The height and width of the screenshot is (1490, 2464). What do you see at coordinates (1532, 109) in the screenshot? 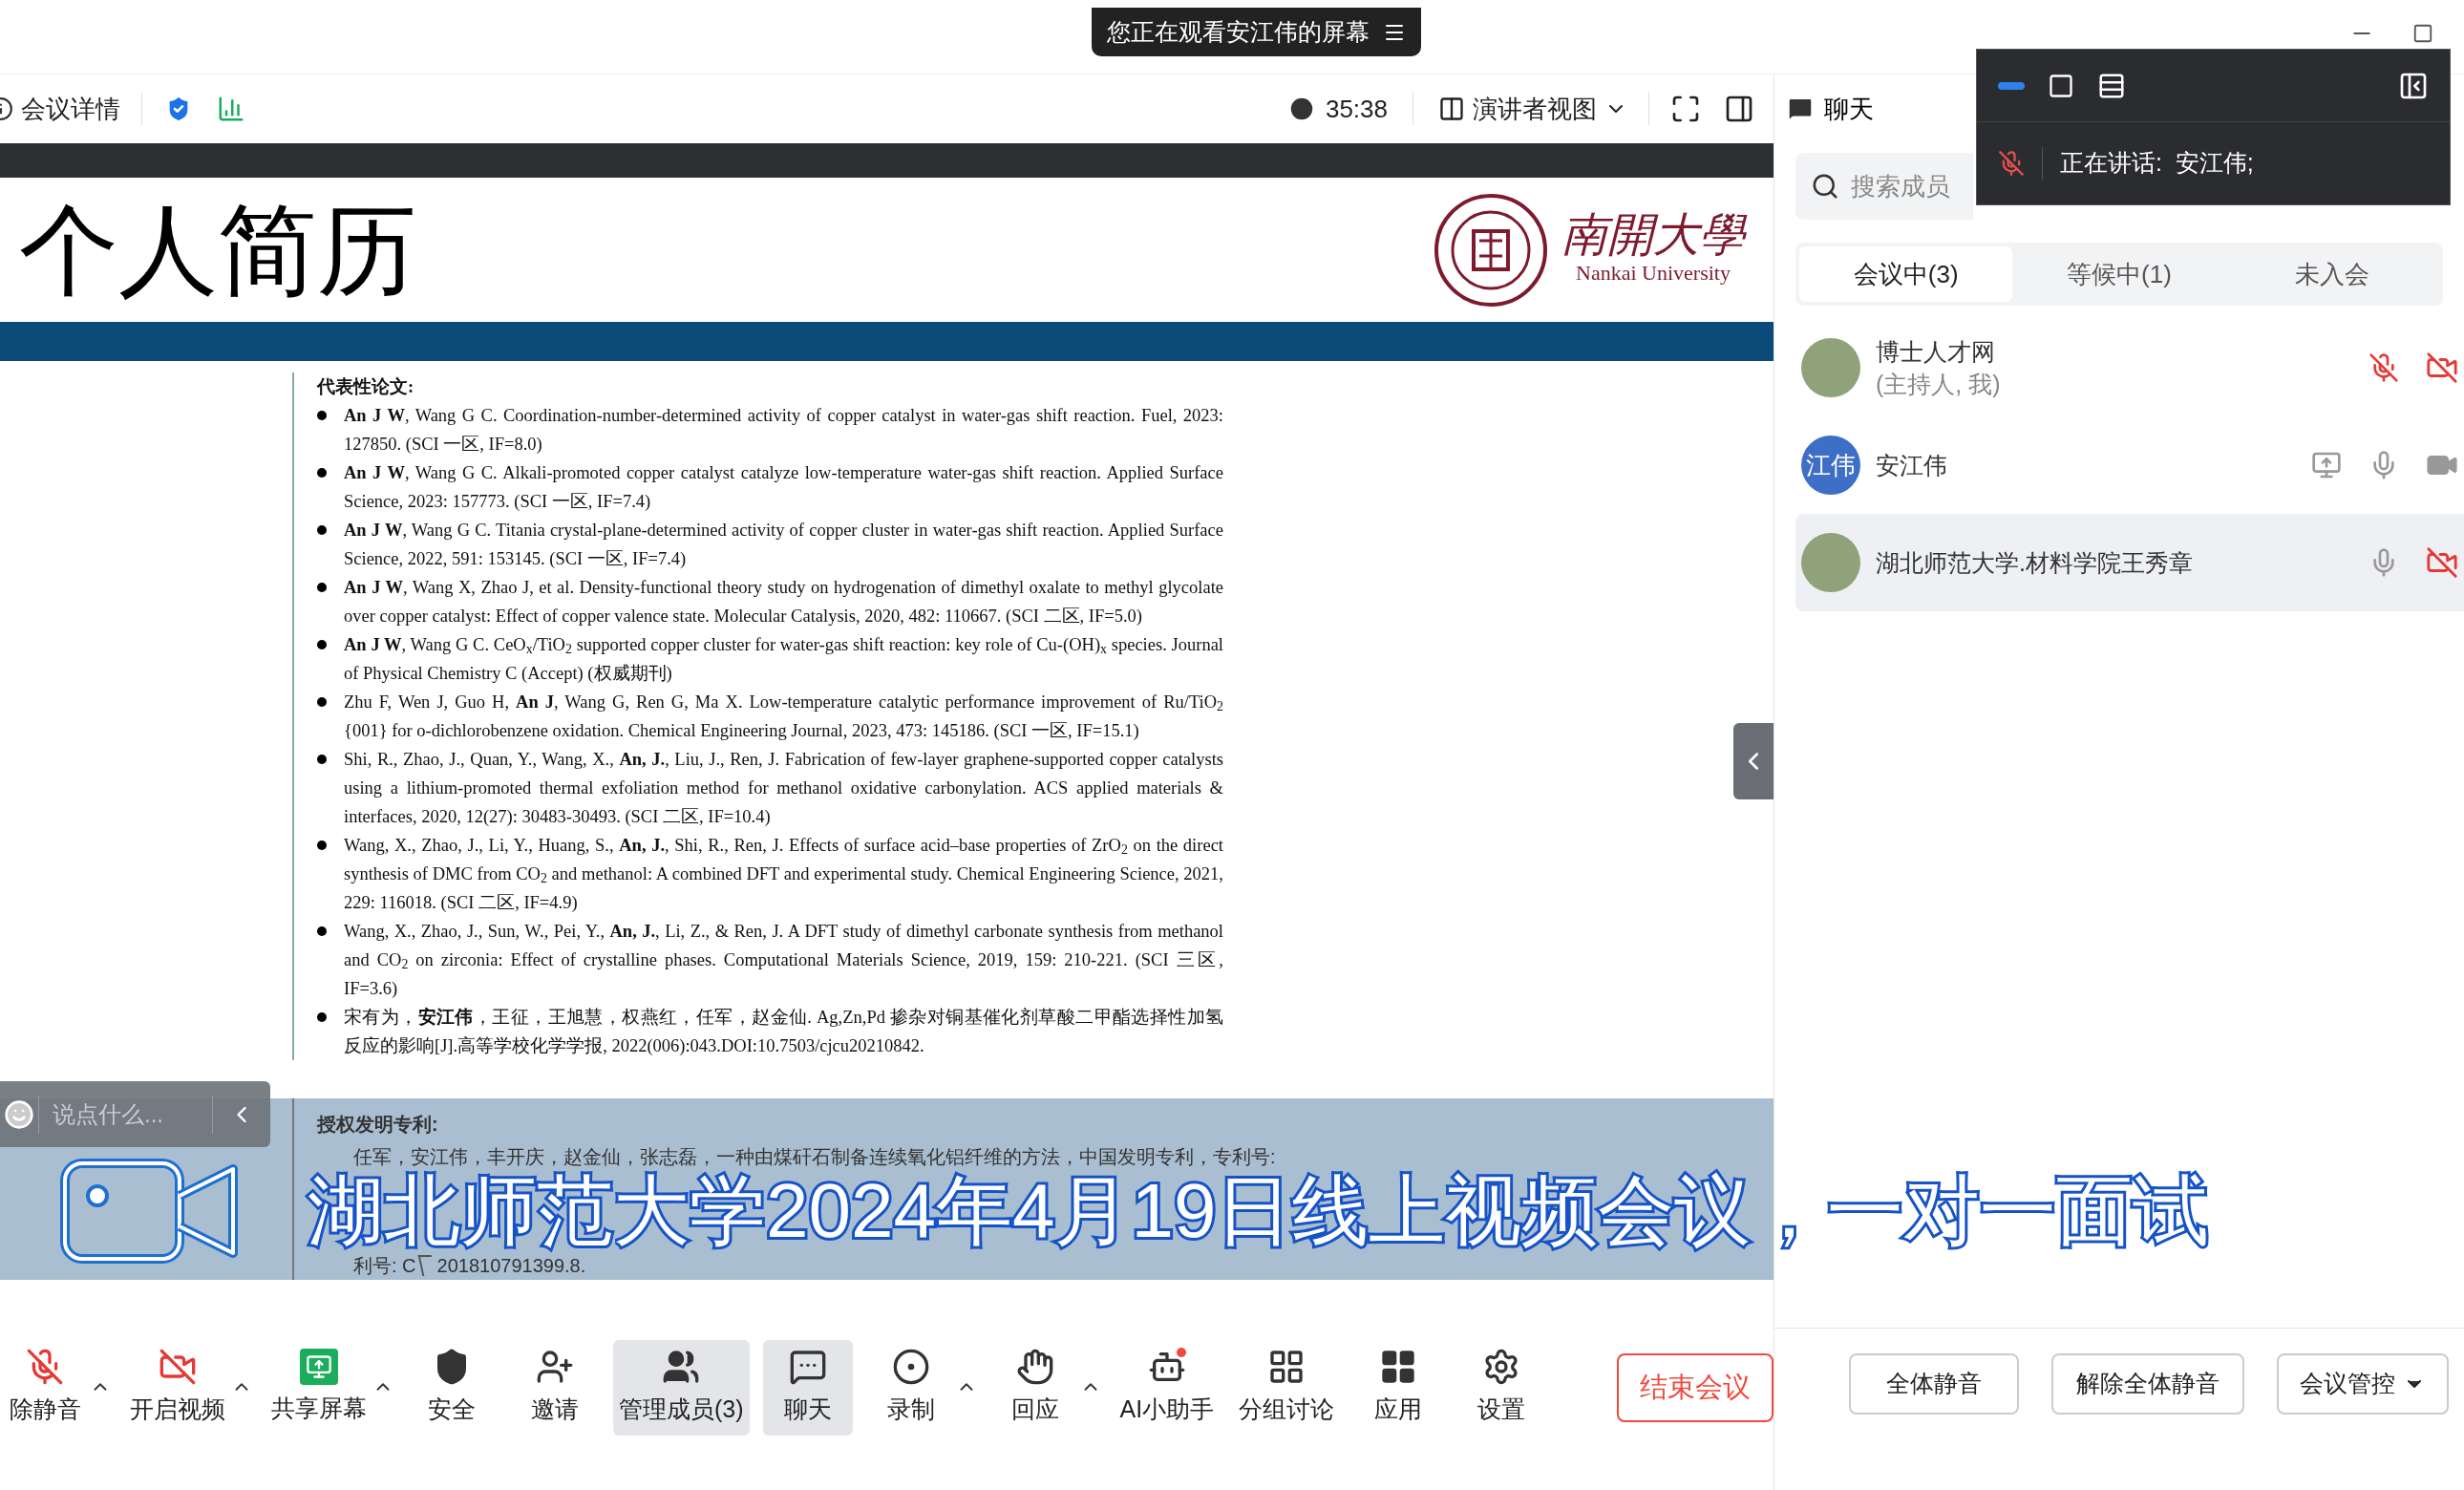
I see `view-mode-dropdown: 演讲者视图` at bounding box center [1532, 109].